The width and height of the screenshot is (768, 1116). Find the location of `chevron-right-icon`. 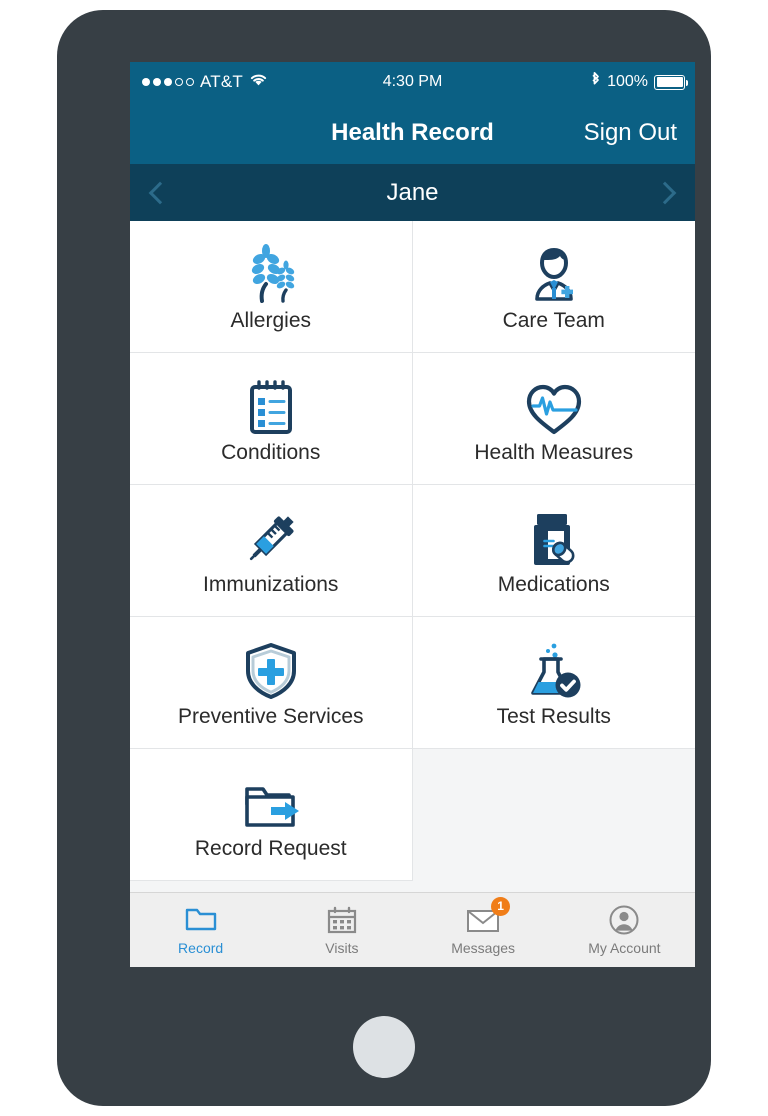

chevron-right-icon is located at coordinates (665, 192).